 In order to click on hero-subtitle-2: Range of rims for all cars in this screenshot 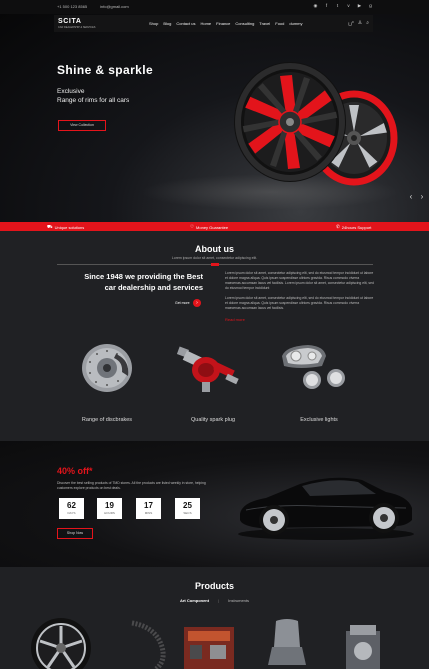, I will do `click(93, 100)`.